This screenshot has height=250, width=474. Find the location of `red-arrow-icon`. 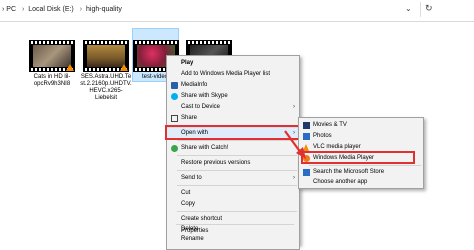

red-arrow-icon is located at coordinates (295, 144).